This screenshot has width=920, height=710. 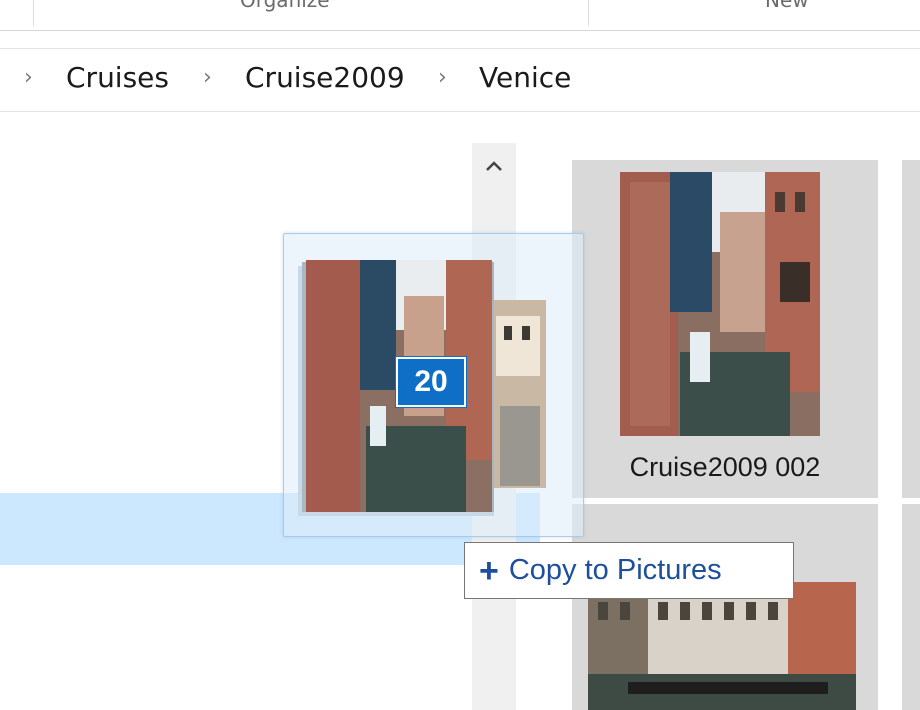 I want to click on scroll-up-button, so click(x=494, y=166).